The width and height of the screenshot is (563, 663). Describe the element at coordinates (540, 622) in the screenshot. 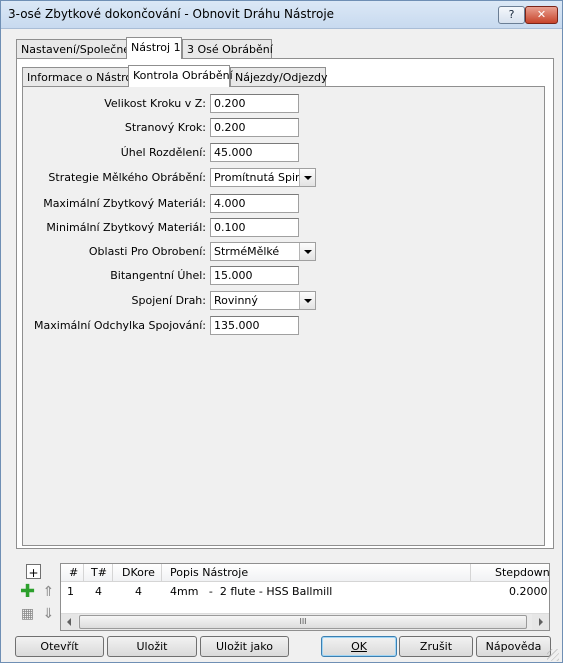

I see `scroll-right-icon` at that location.